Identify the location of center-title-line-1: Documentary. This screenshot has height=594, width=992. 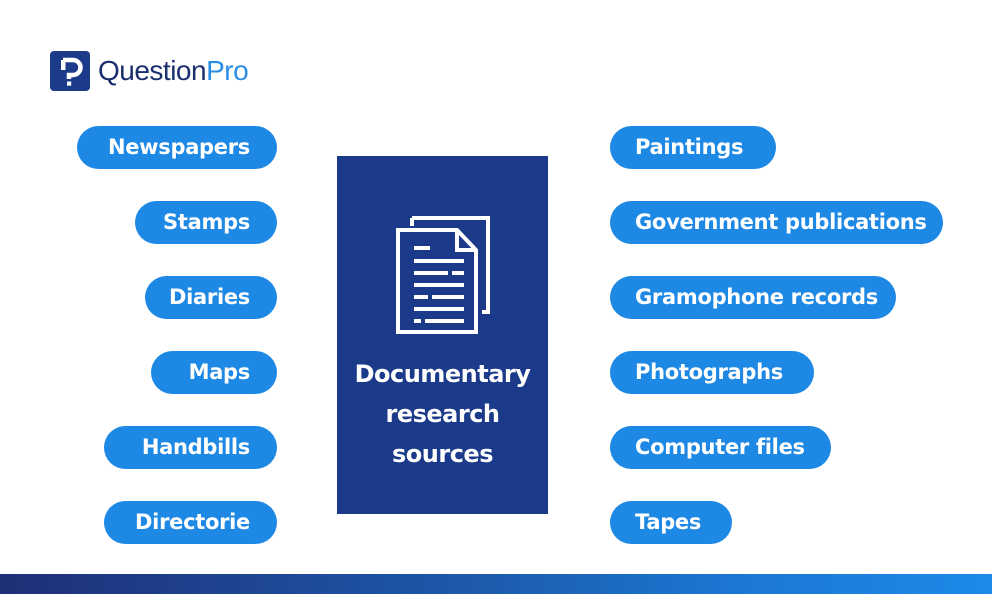
(442, 374).